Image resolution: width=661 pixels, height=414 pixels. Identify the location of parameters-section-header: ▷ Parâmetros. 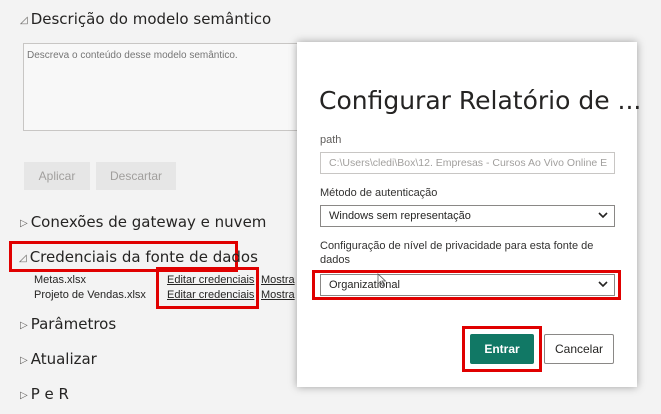
(68, 324).